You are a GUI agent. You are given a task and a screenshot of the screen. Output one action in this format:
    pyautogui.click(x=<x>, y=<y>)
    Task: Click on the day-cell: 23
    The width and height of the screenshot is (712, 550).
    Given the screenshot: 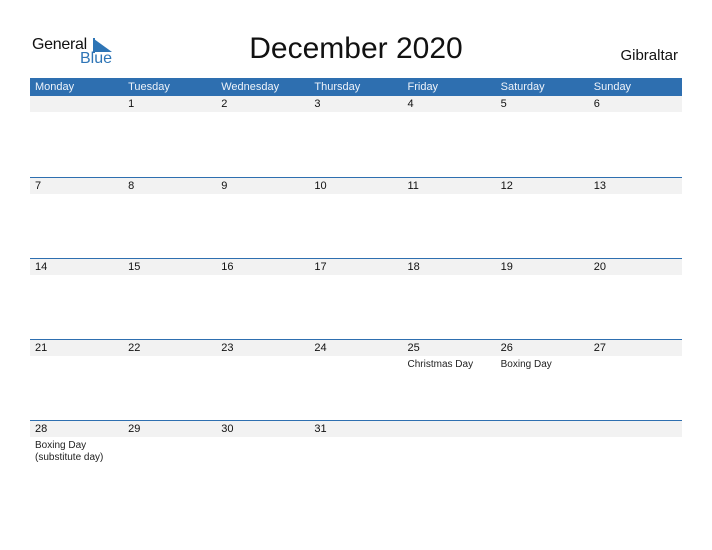 What is the action you would take?
    pyautogui.click(x=262, y=380)
    